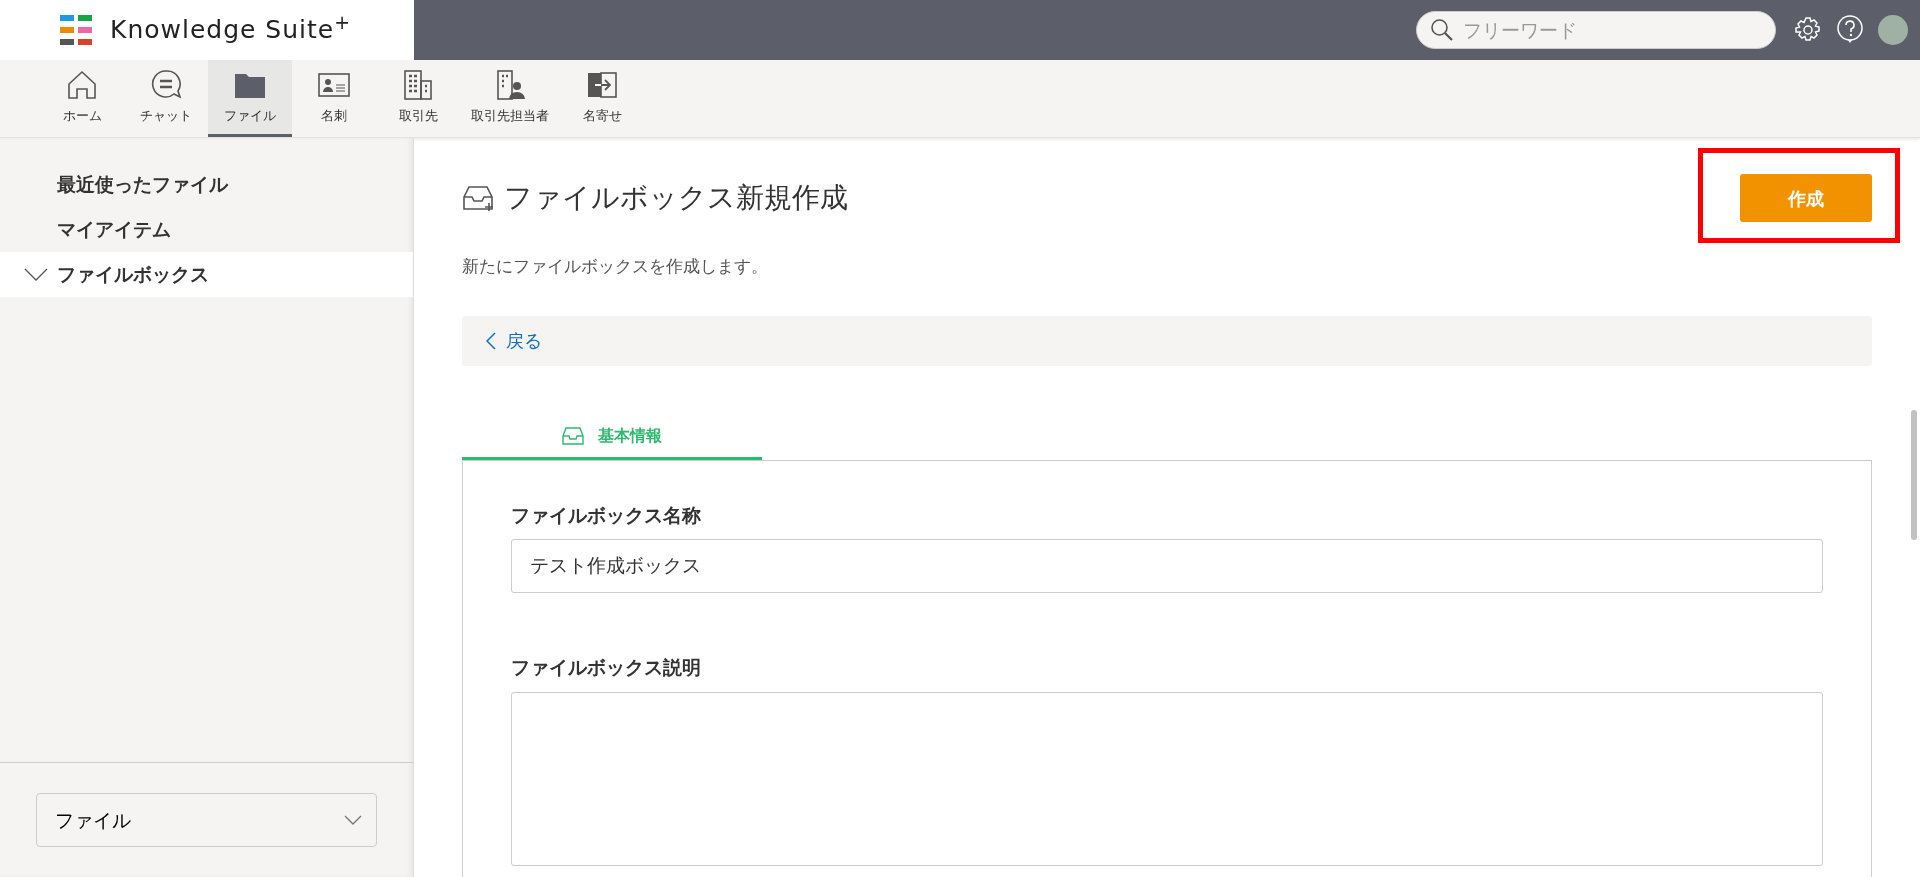 The width and height of the screenshot is (1920, 877). What do you see at coordinates (606, 515) in the screenshot?
I see `field-label: ファイルボックス名称` at bounding box center [606, 515].